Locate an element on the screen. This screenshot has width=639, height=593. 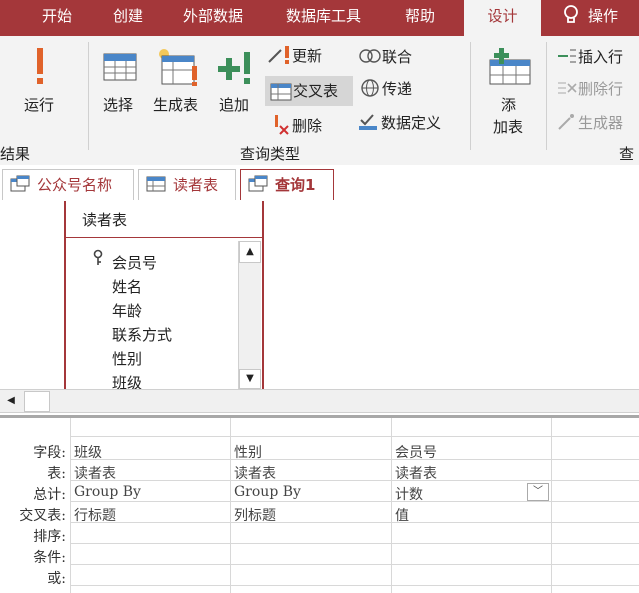
scroll-down-arrow-icon: ▼ is located at coordinates (250, 379).